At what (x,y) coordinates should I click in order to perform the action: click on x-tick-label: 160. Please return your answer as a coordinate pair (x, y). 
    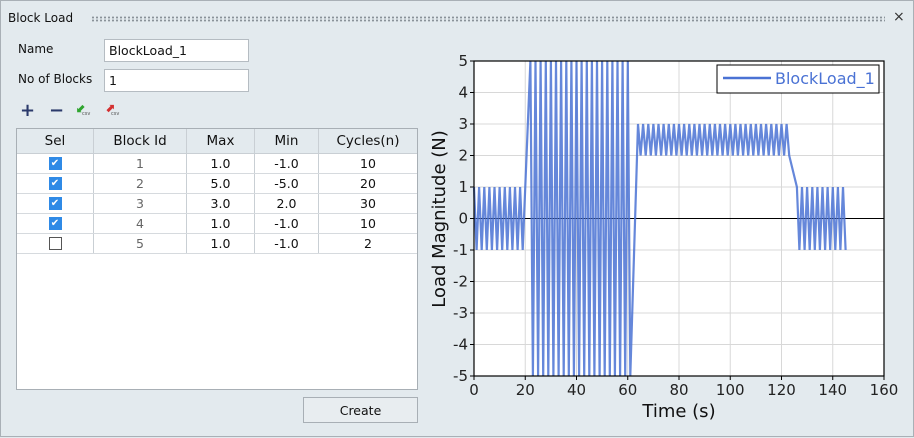
    Looking at the image, I should click on (884, 390).